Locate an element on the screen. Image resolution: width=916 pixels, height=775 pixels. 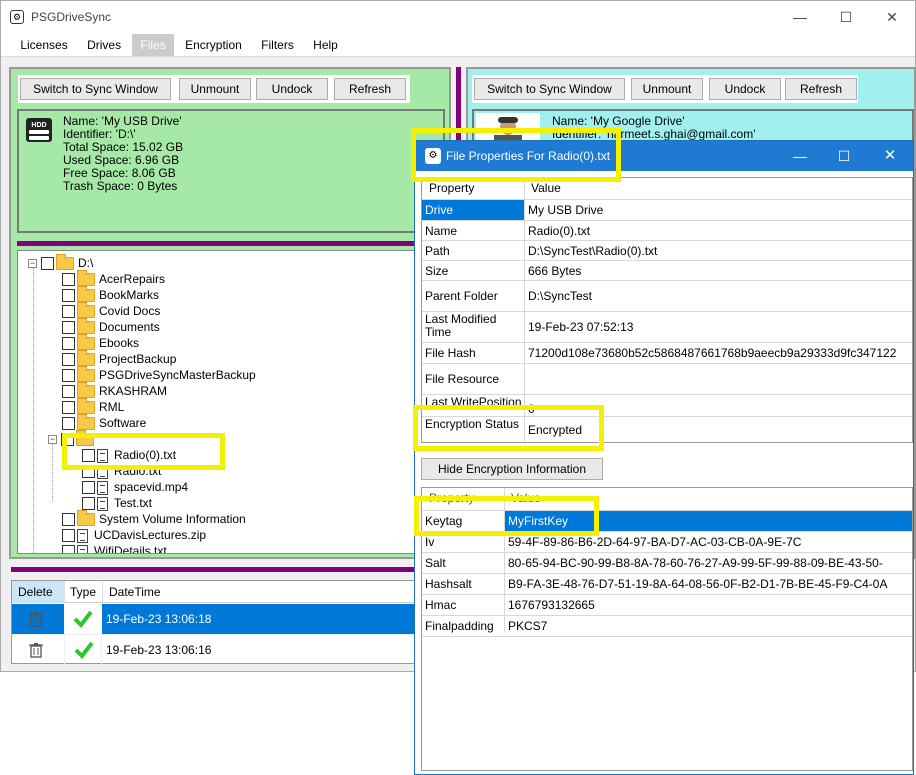
tree-item: Test.txt is located at coordinates (117, 503).